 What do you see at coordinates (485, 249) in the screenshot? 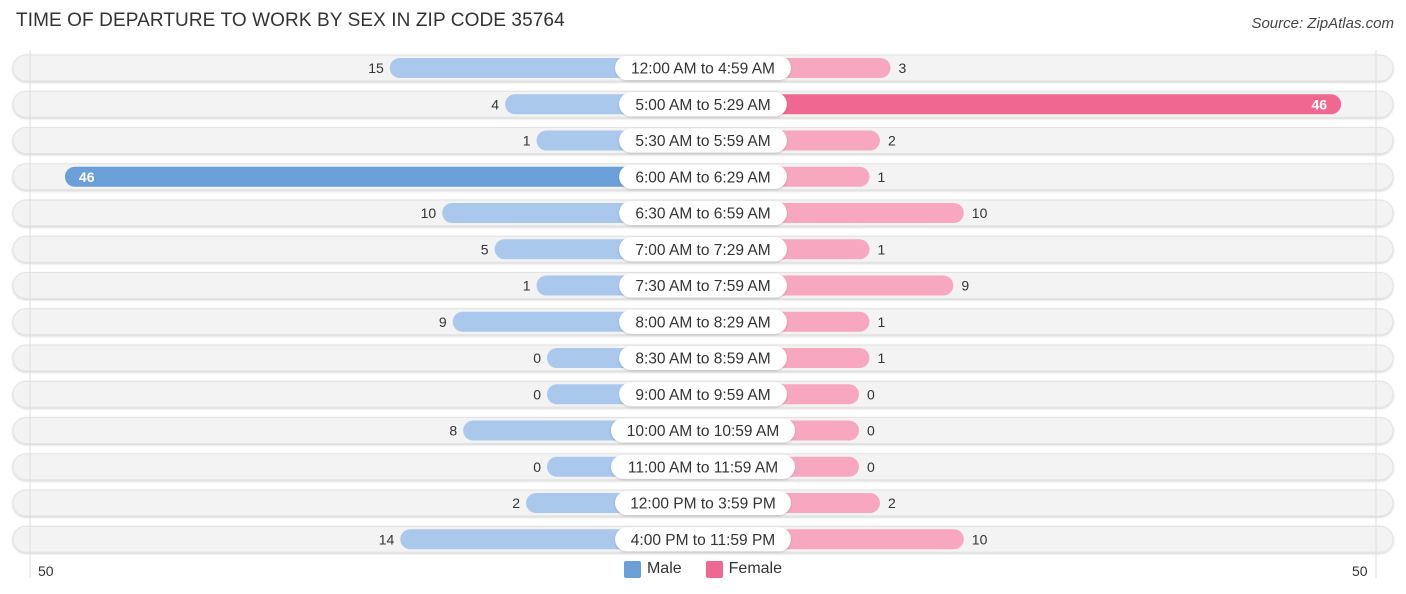
I see `value-label-male: 5` at bounding box center [485, 249].